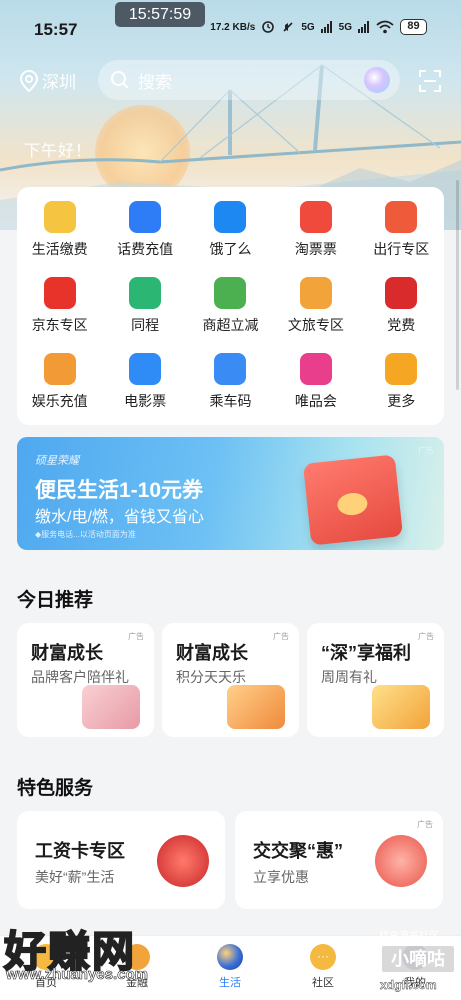 The height and width of the screenshot is (1000, 461). What do you see at coordinates (59, 82) in the screenshot?
I see `location-label: 深圳` at bounding box center [59, 82].